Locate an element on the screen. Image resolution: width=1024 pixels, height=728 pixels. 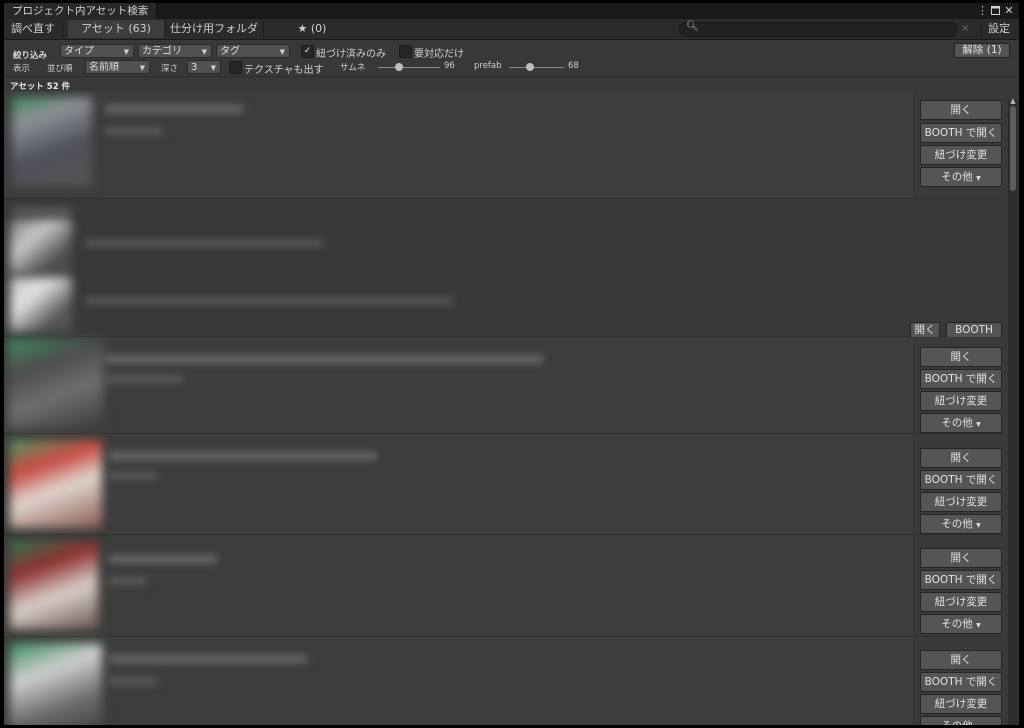
tab-sort-folders: 仕分け用フォルダ (0) is located at coordinates (214, 36).